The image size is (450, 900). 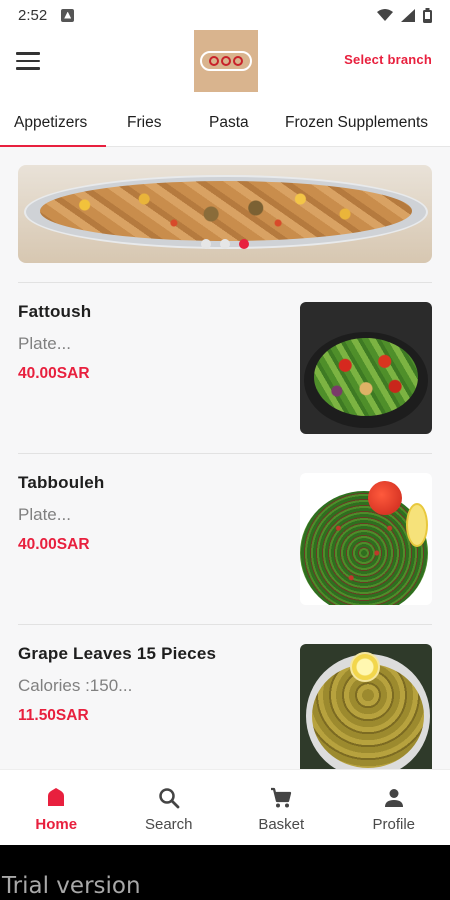 What do you see at coordinates (356, 123) in the screenshot?
I see `tab-frozen-supplements: Frozen Supplements` at bounding box center [356, 123].